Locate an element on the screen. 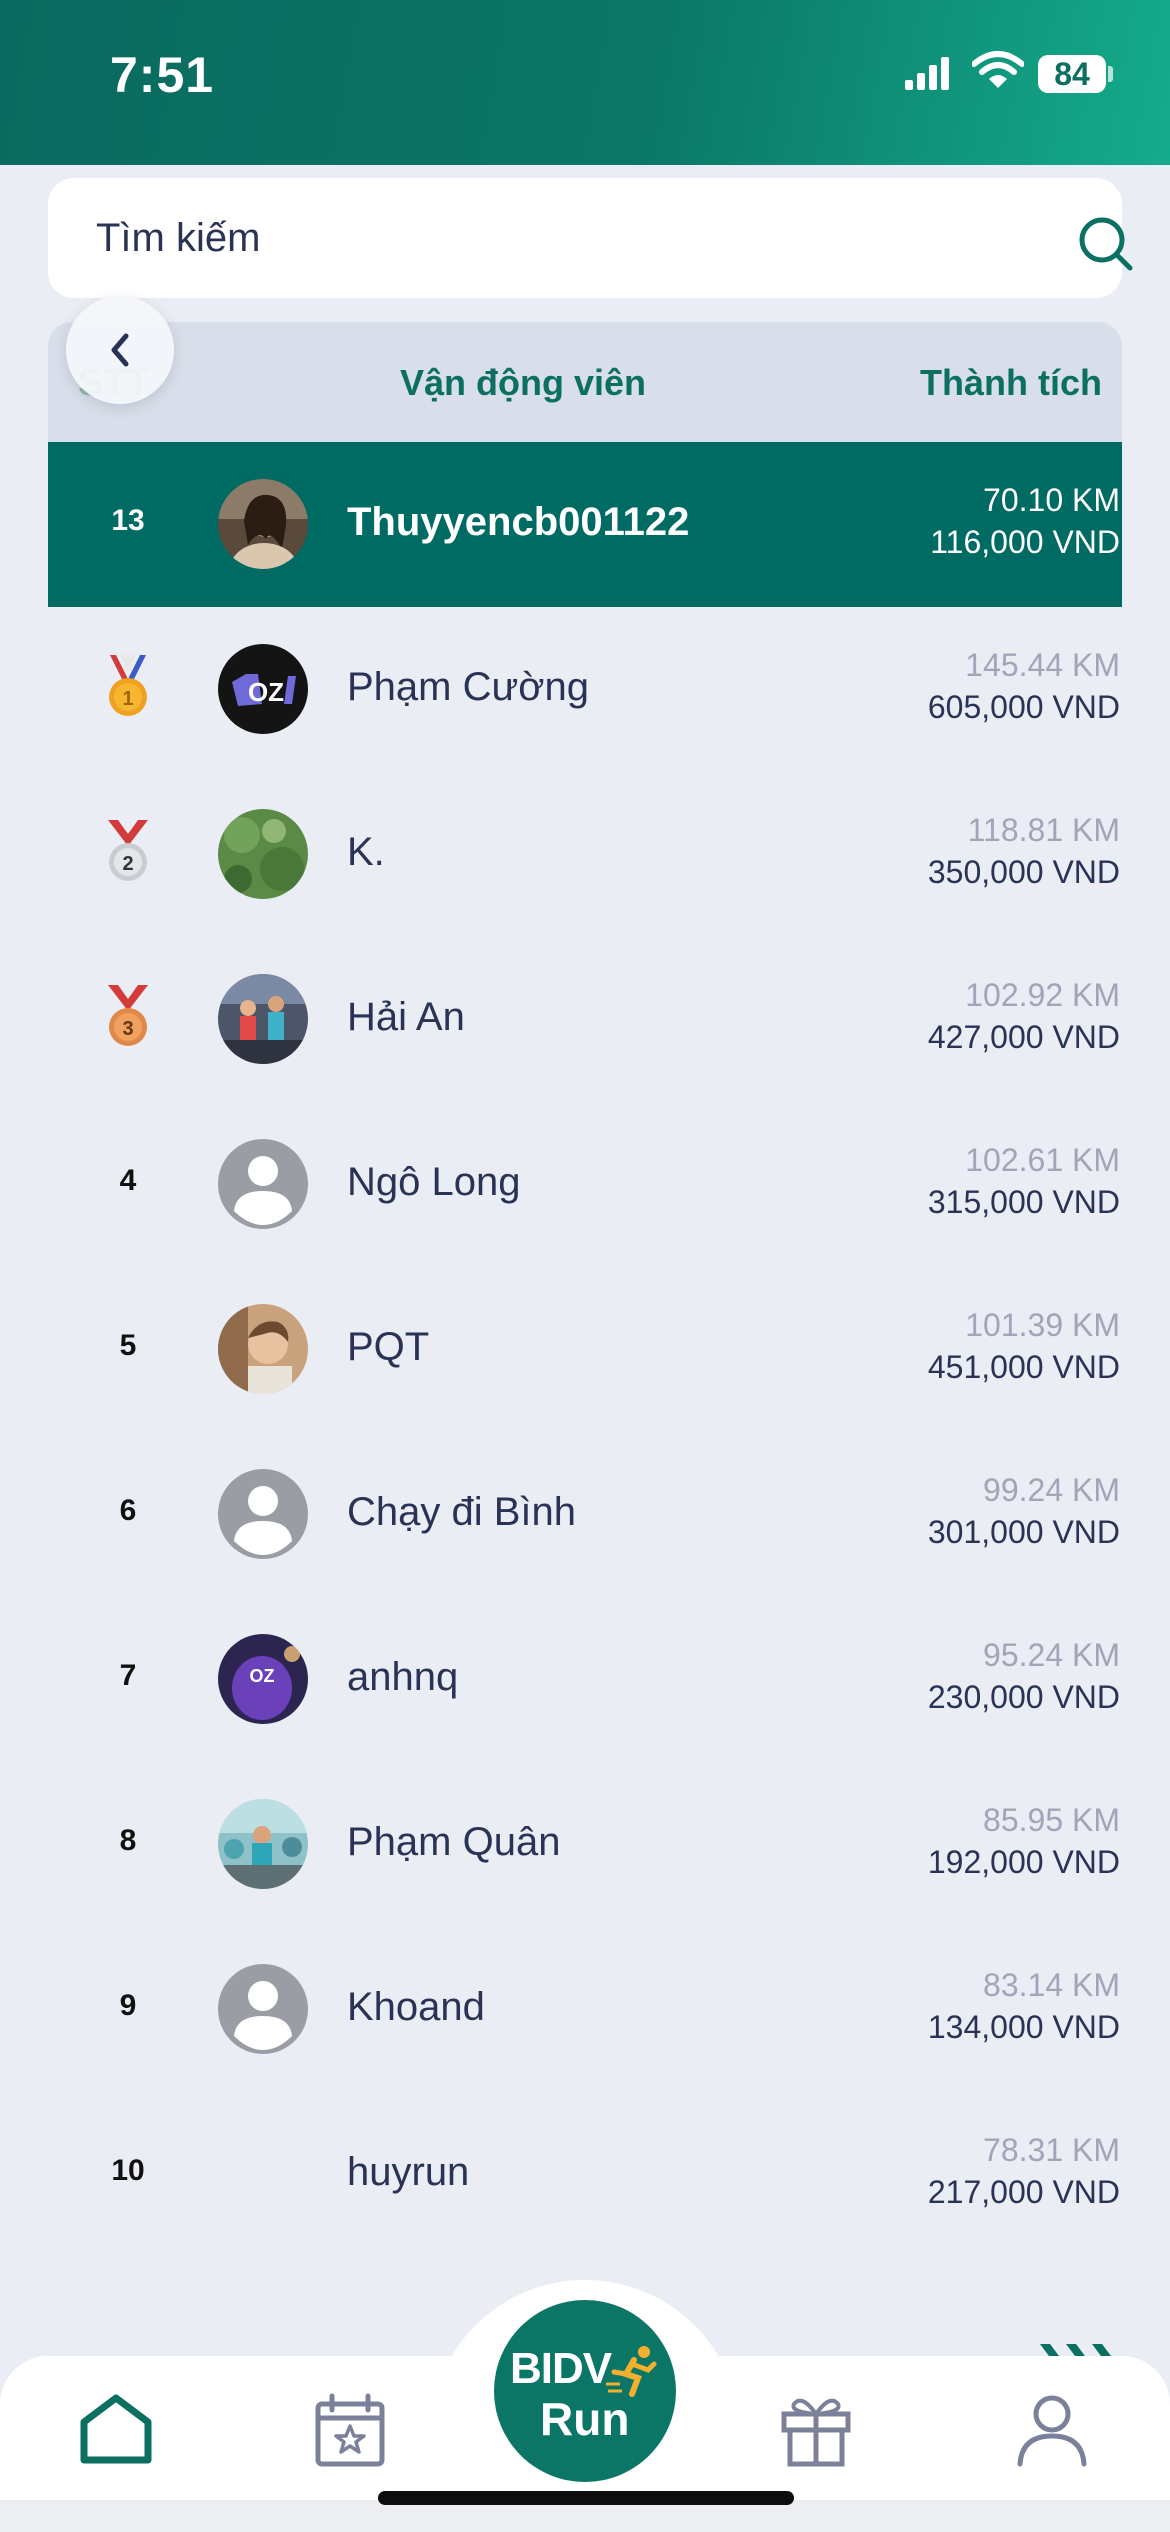  rank-number: 7 is located at coordinates (128, 1675).